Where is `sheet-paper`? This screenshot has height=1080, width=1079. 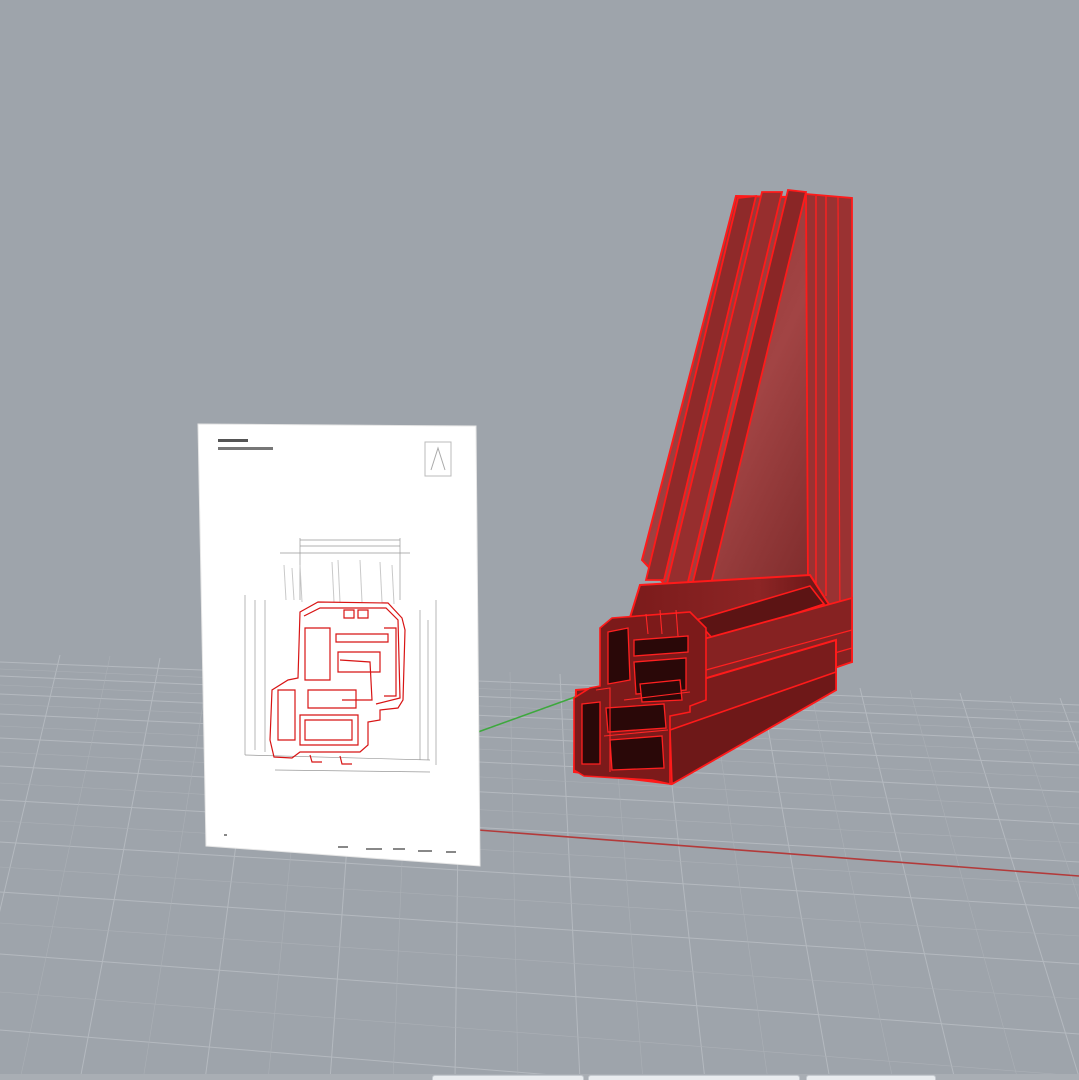
sheet-paper is located at coordinates (339, 645).